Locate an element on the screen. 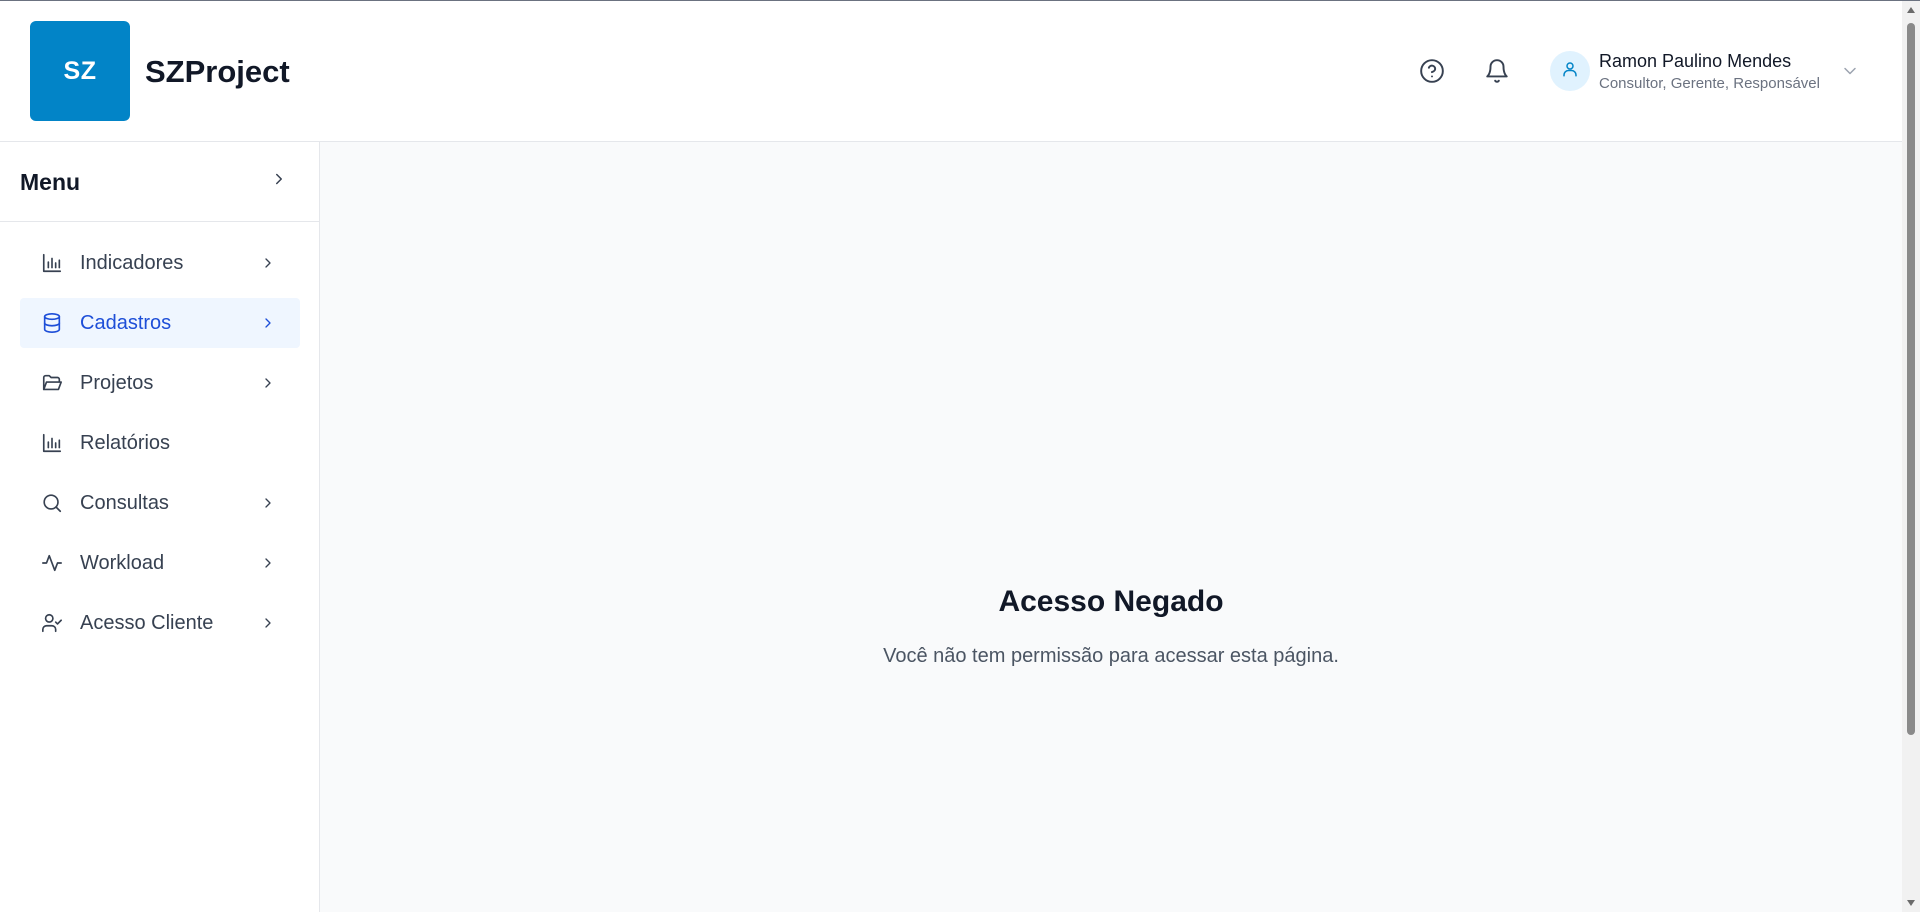 This screenshot has height=912, width=1920. user-name: Ramon Paulino Mendes is located at coordinates (1695, 61).